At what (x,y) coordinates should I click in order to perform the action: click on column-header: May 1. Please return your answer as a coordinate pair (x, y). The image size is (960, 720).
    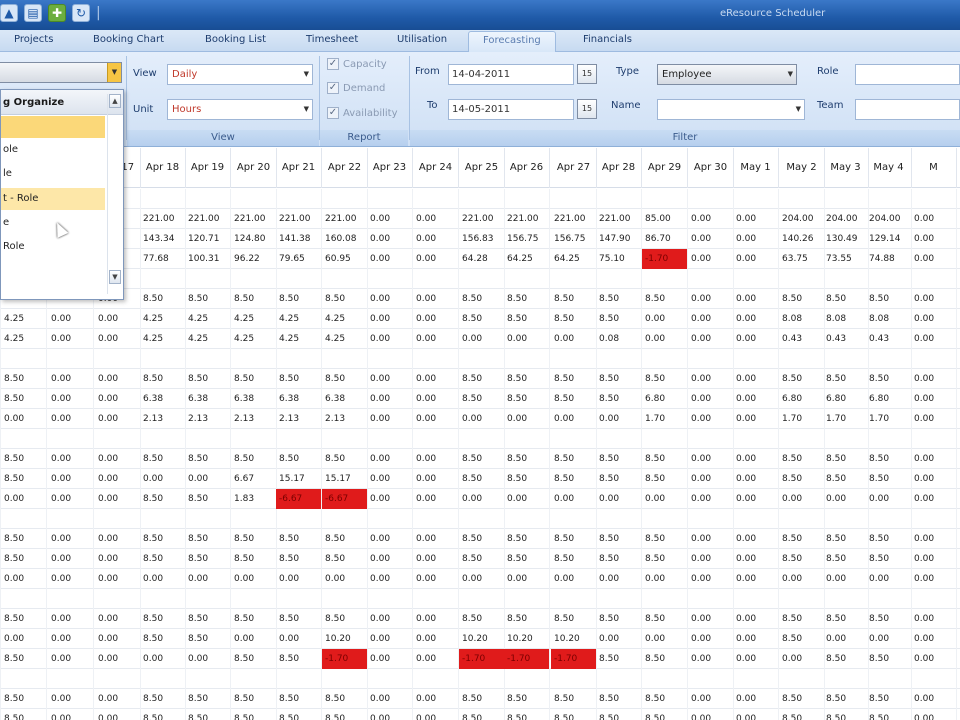
    Looking at the image, I should click on (756, 168).